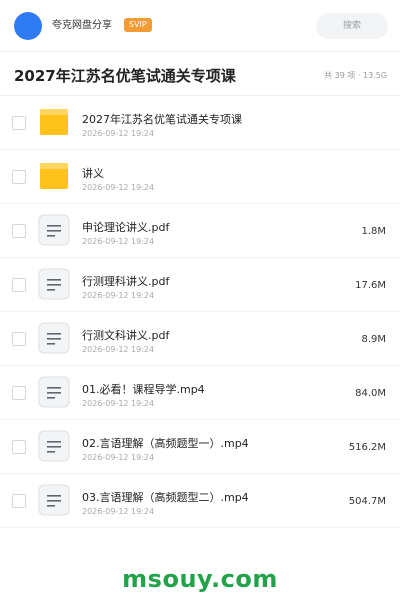  What do you see at coordinates (165, 443) in the screenshot?
I see `file-name: 02.言语理解（高频题型一）.mp4` at bounding box center [165, 443].